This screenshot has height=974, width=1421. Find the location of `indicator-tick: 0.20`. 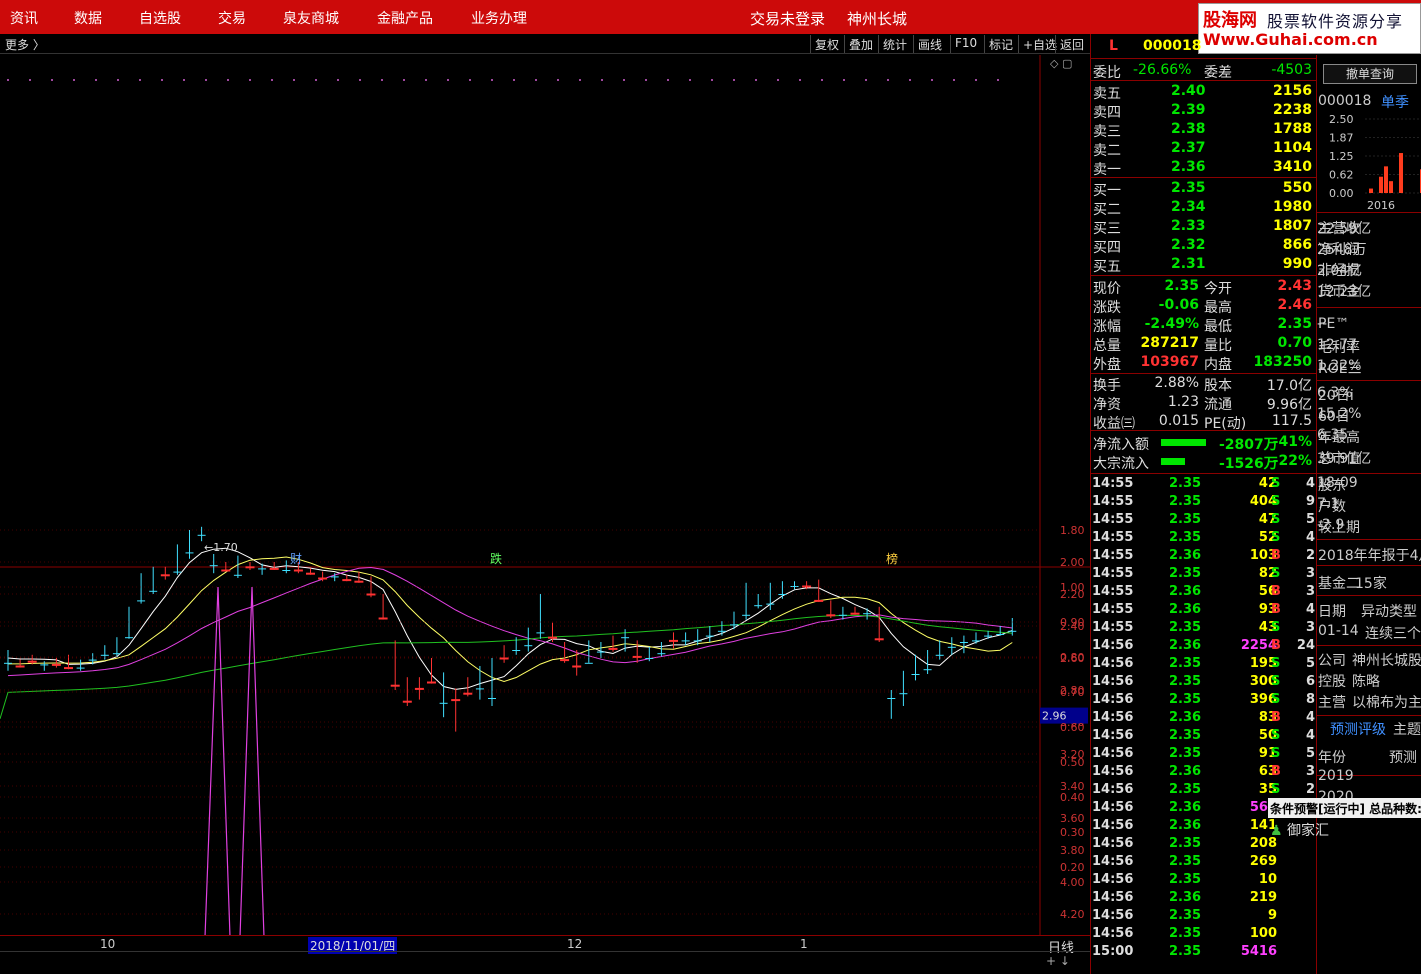

indicator-tick: 0.20 is located at coordinates (1072, 867).